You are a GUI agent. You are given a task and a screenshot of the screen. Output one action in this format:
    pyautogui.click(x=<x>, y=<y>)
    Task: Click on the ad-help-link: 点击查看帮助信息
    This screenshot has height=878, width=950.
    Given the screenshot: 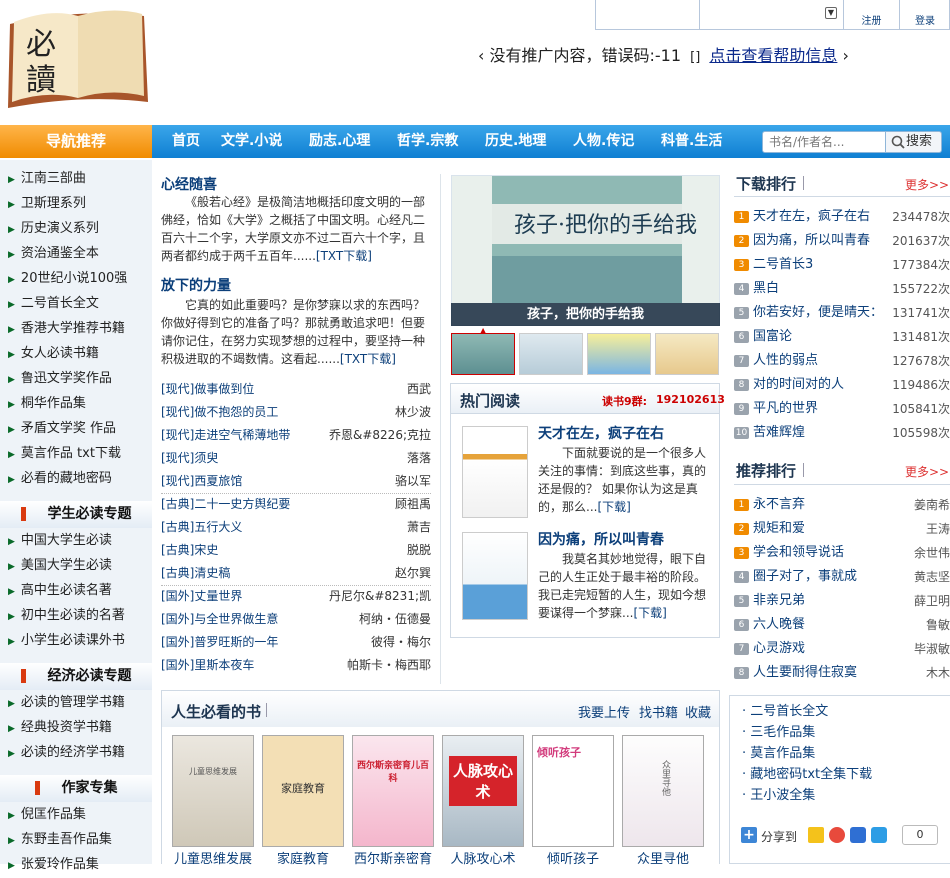 What is the action you would take?
    pyautogui.click(x=773, y=55)
    